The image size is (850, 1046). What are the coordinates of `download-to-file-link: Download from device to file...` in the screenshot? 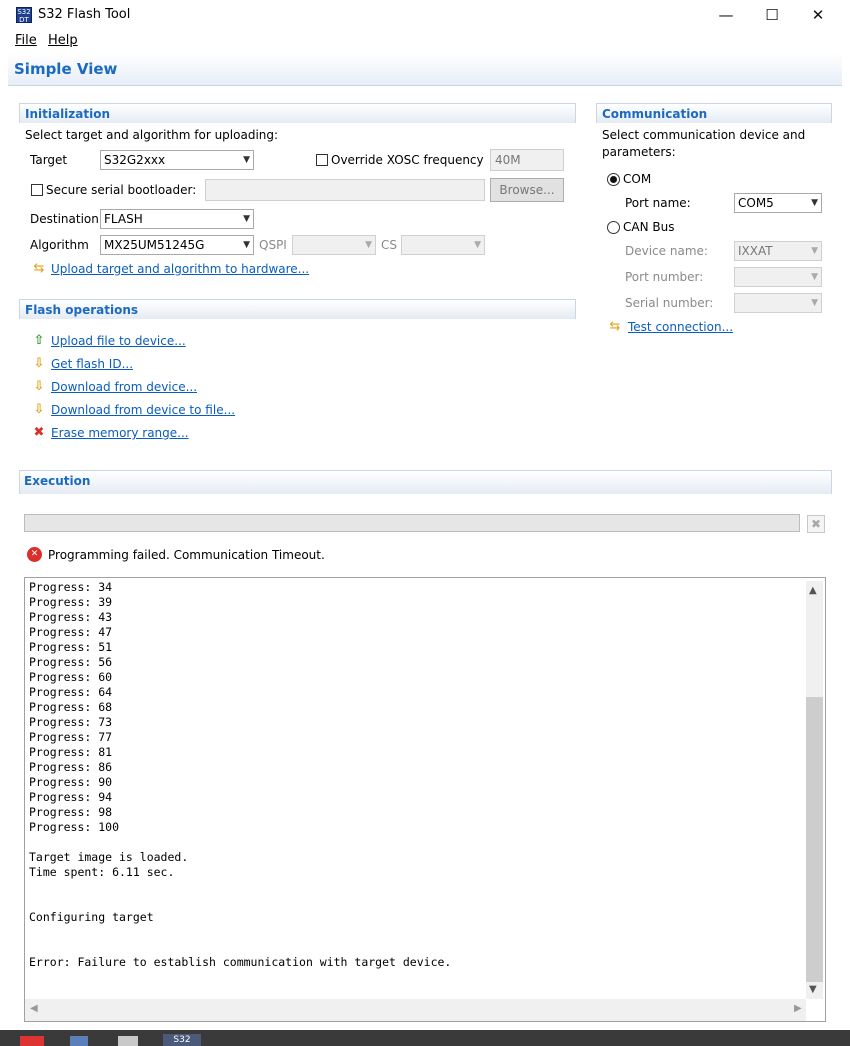 It's located at (143, 410).